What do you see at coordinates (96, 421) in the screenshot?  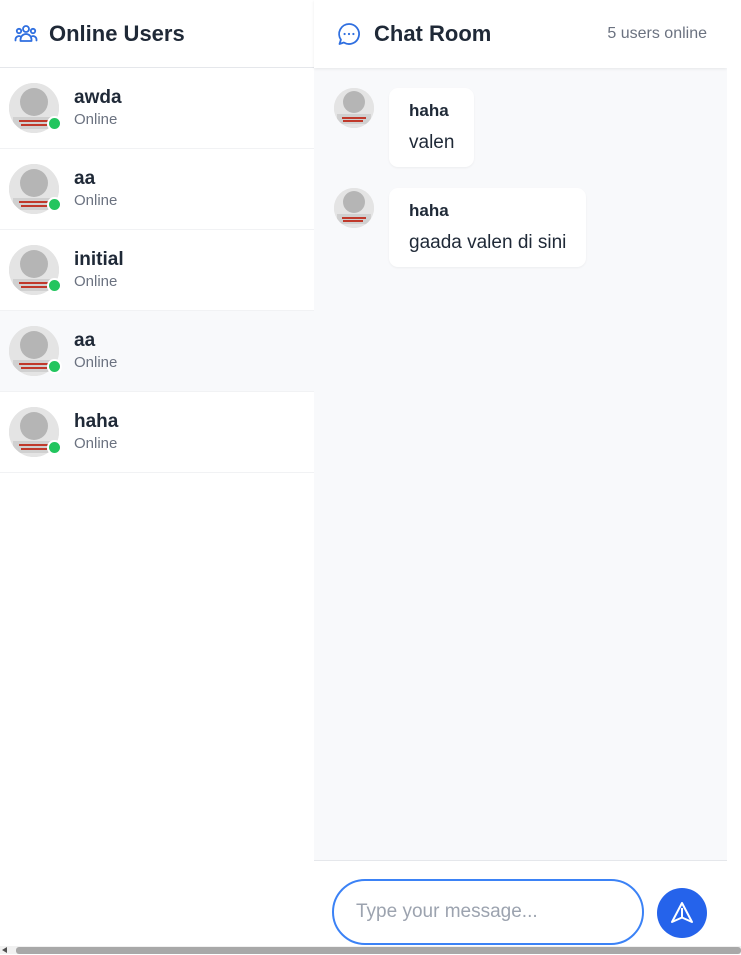 I see `user-name: haha` at bounding box center [96, 421].